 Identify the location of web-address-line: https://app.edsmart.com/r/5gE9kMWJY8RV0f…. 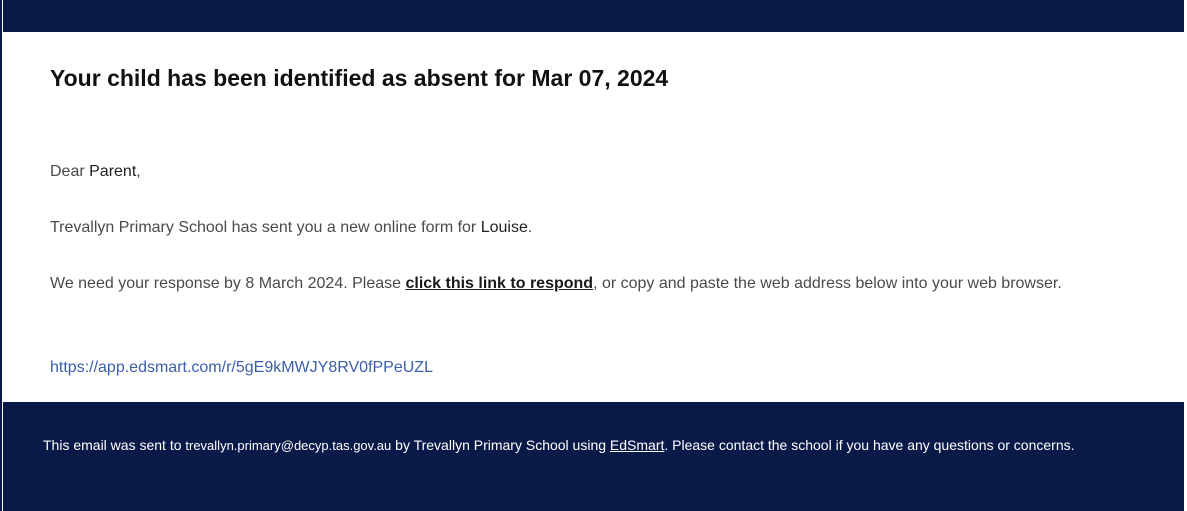
(241, 368).